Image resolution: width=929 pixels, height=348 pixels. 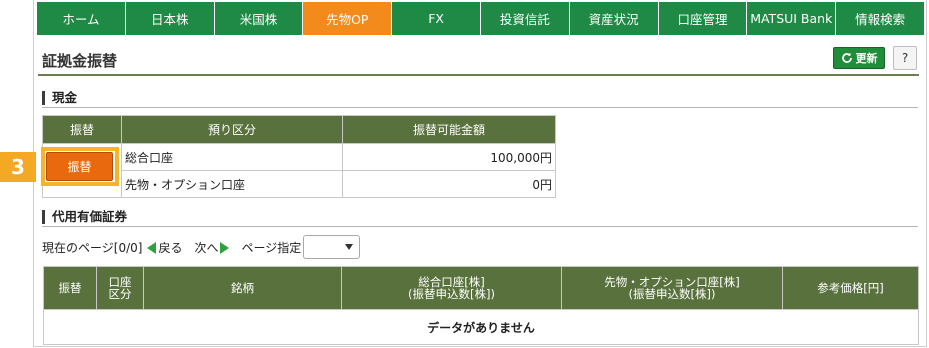 What do you see at coordinates (846, 57) in the screenshot?
I see `refresh-icon` at bounding box center [846, 57].